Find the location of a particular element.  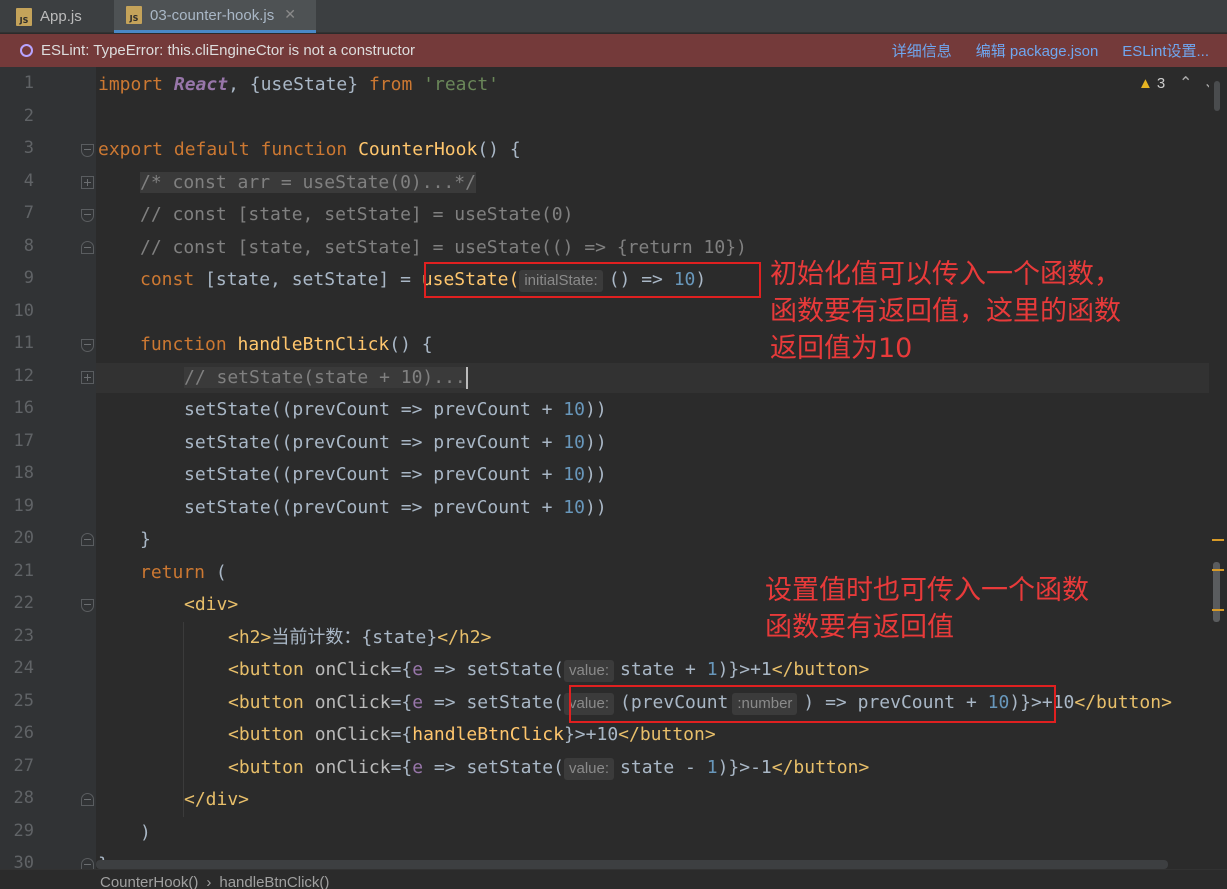

line-number: 16 is located at coordinates (23, 408).